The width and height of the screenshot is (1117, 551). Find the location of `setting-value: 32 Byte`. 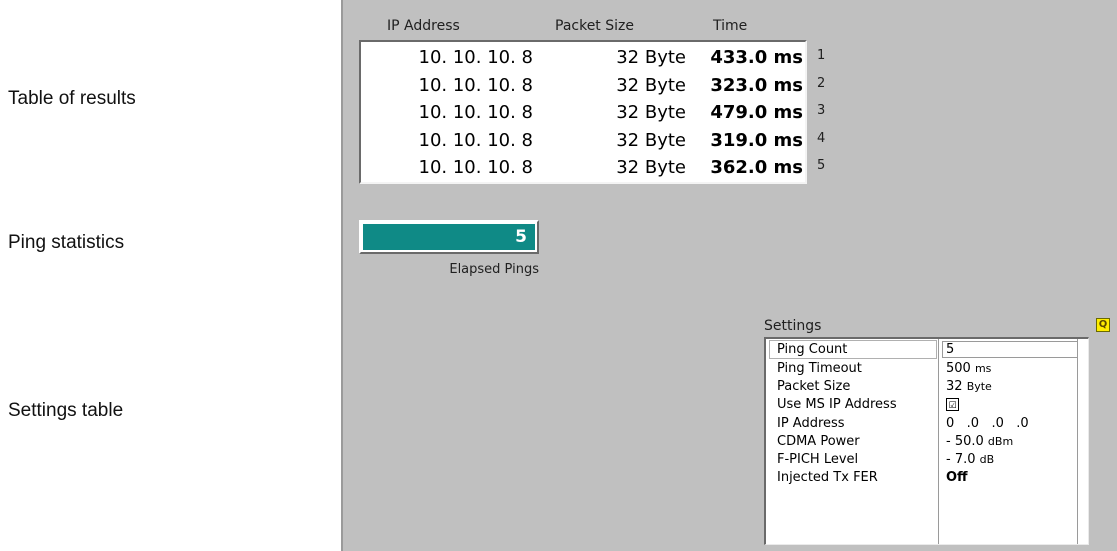

setting-value: 32 Byte is located at coordinates (969, 386).